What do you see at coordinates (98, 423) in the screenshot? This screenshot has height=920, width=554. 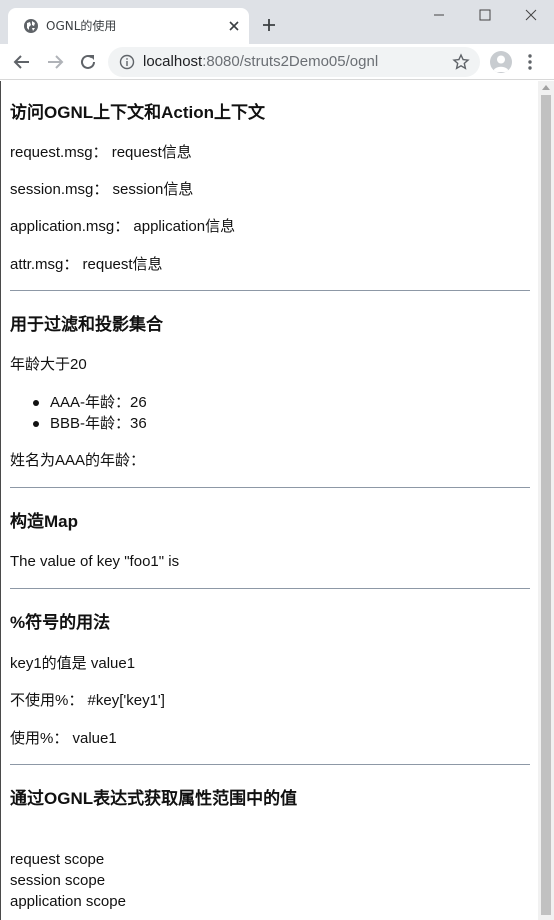 I see `list-item: BBB-年龄：36` at bounding box center [98, 423].